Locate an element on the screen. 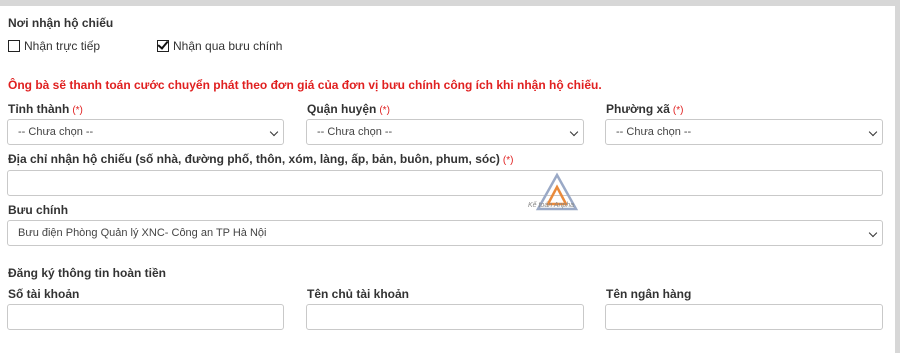 This screenshot has width=900, height=353. refund-section-title: Đăng ký thông tin hoàn tiền is located at coordinates (87, 273).